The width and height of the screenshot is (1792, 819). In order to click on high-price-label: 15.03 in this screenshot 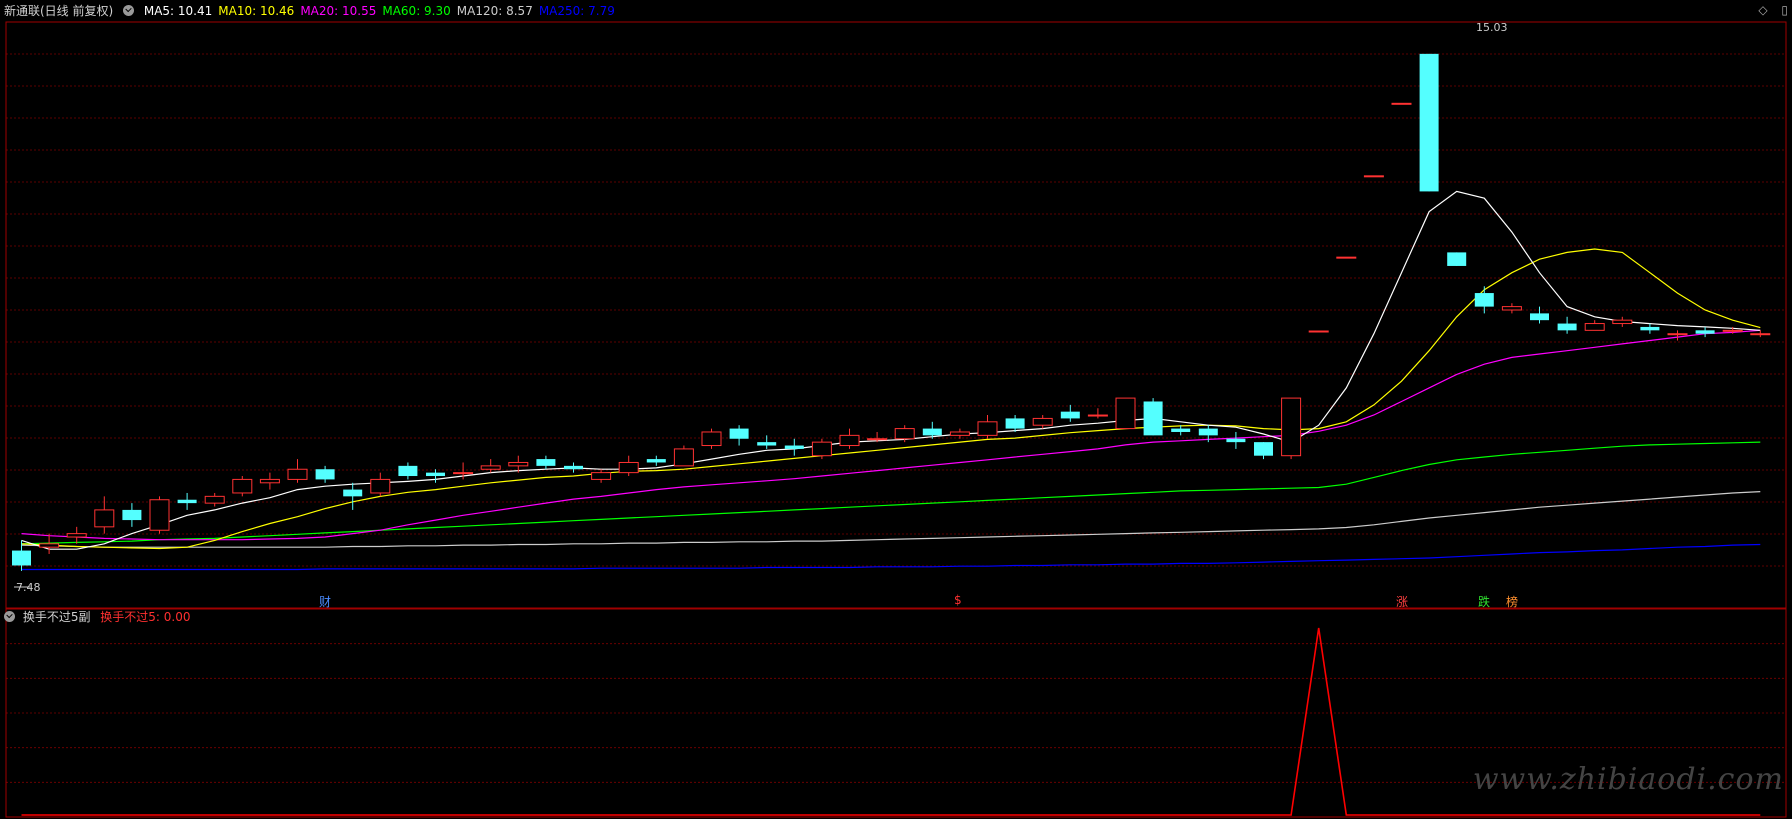, I will do `click(1492, 27)`.